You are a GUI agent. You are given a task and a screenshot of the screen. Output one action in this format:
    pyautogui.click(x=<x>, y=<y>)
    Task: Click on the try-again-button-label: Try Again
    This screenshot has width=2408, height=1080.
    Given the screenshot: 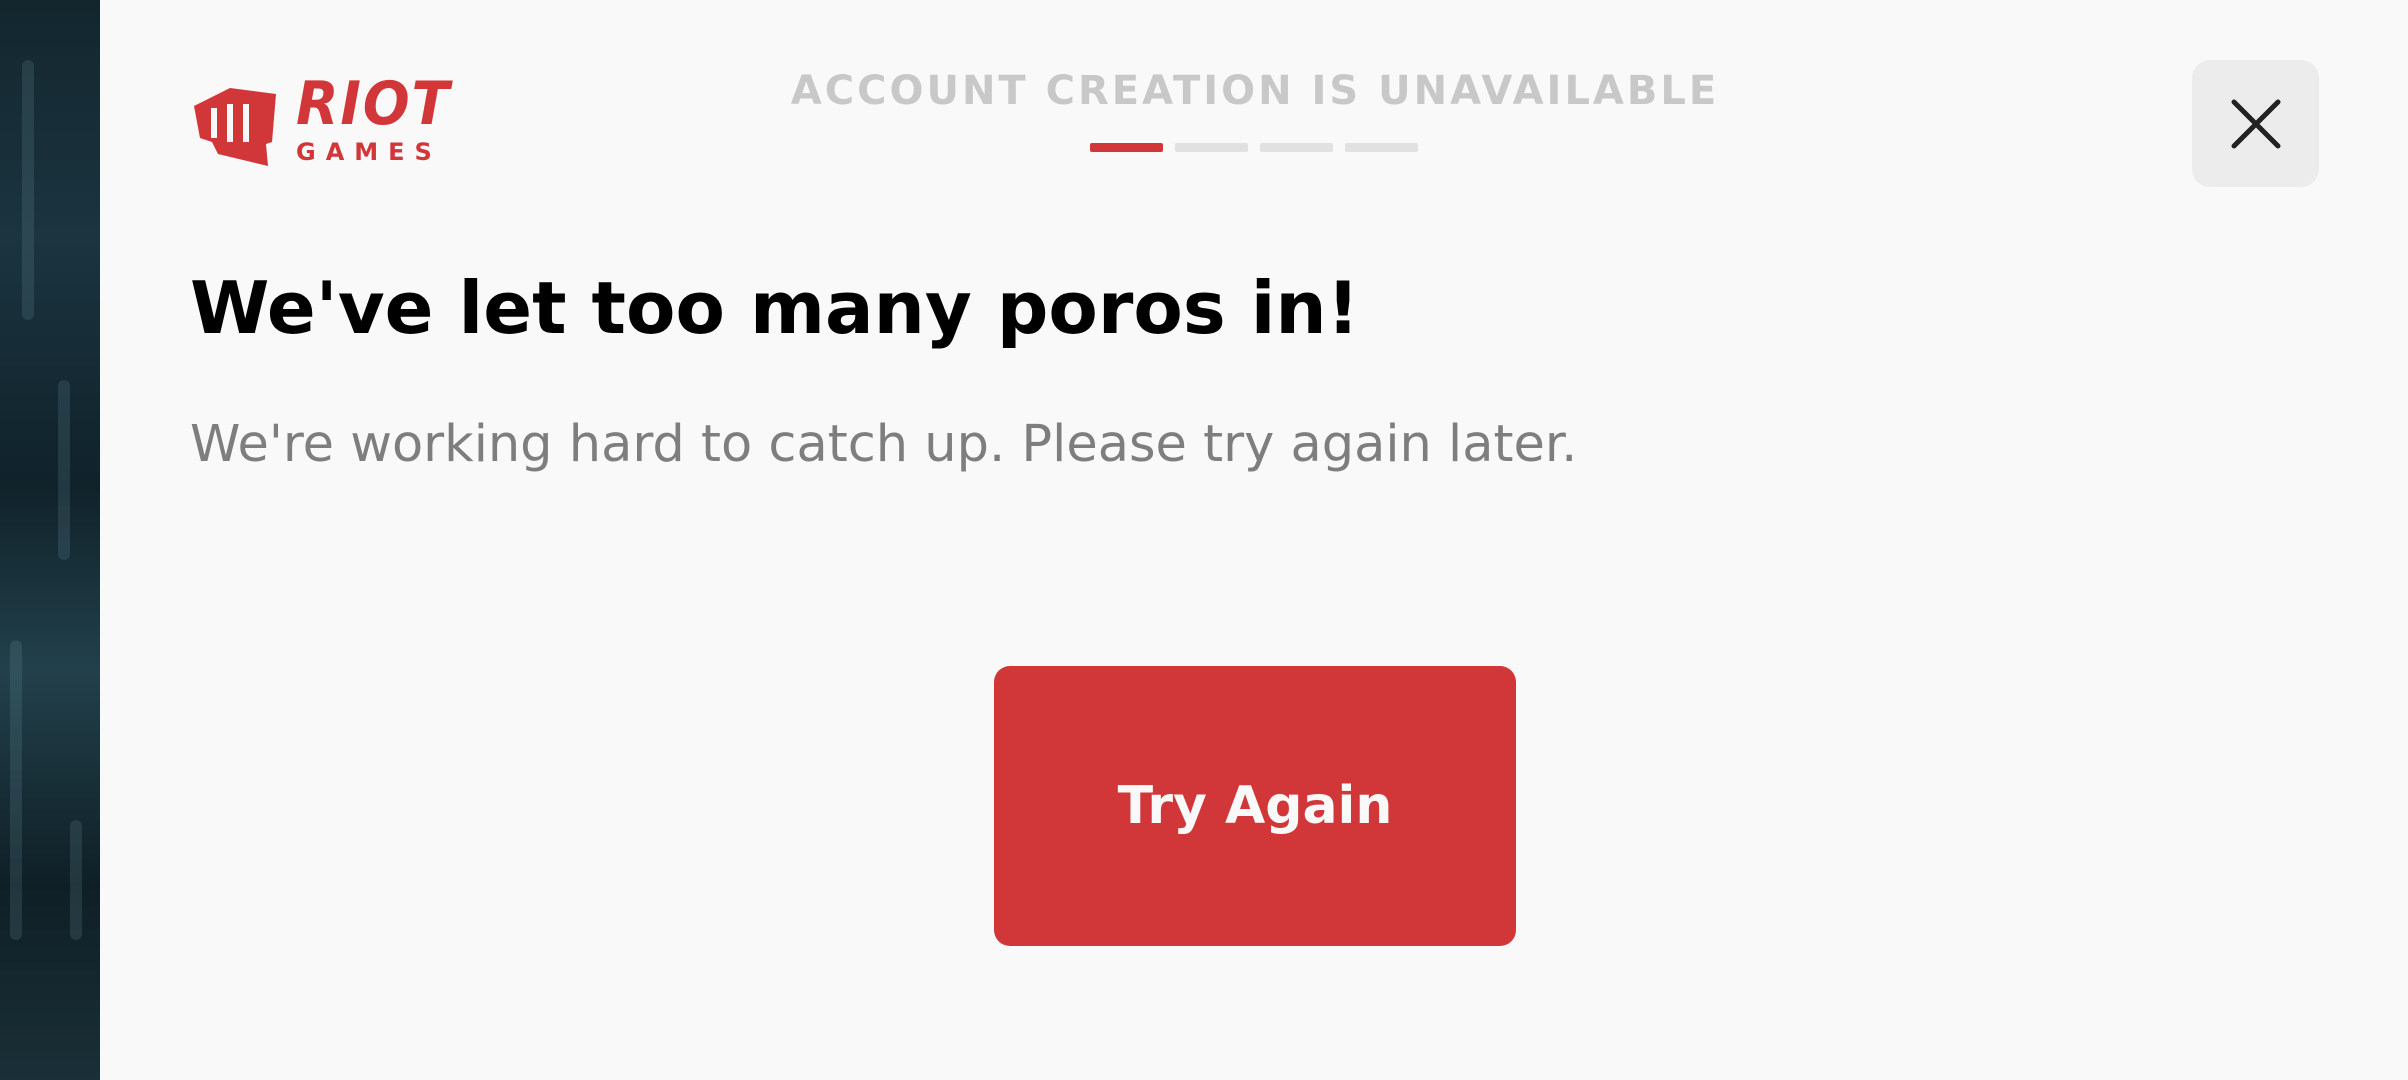 What is the action you would take?
    pyautogui.click(x=1255, y=806)
    